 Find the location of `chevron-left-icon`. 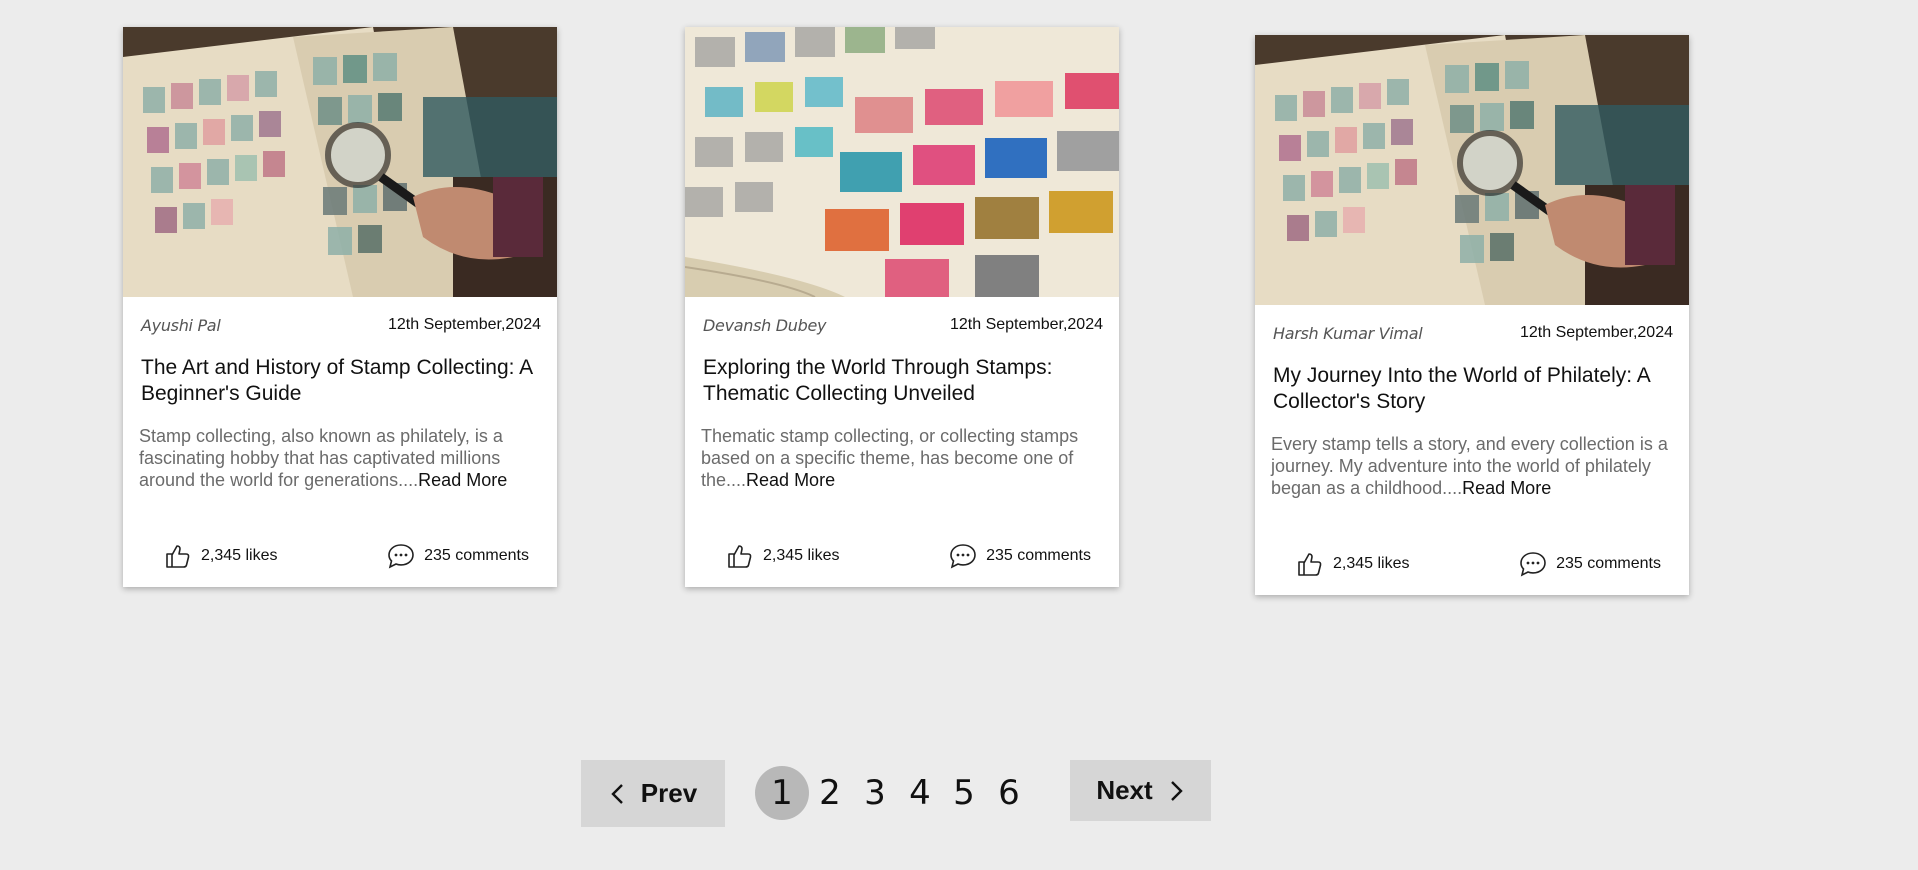

chevron-left-icon is located at coordinates (617, 793).